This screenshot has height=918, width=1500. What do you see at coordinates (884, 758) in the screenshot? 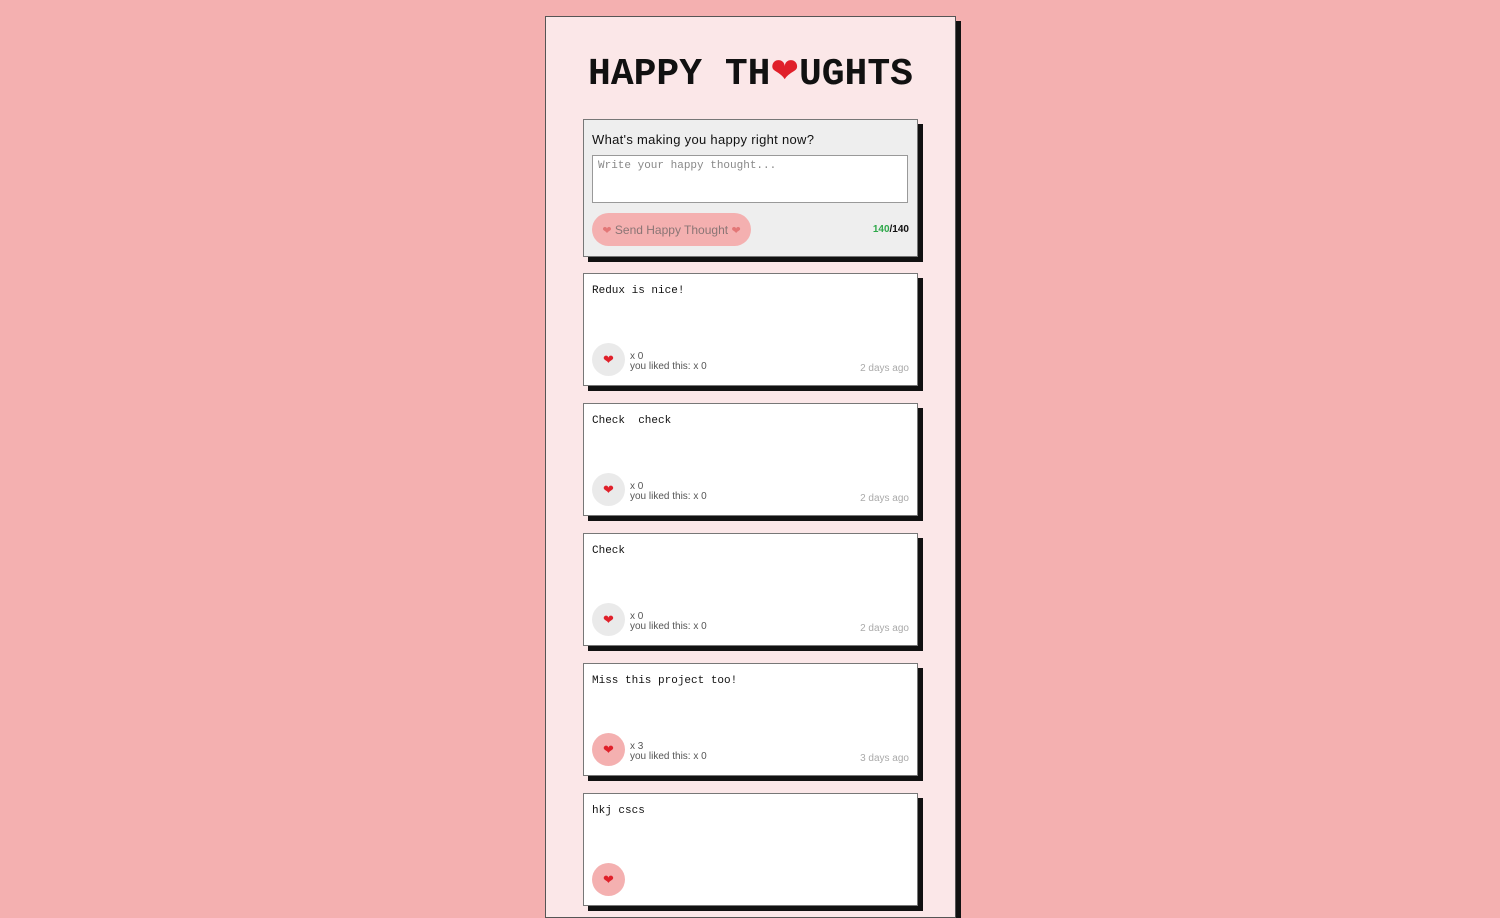
I see `timestamp: 3 days ago` at bounding box center [884, 758].